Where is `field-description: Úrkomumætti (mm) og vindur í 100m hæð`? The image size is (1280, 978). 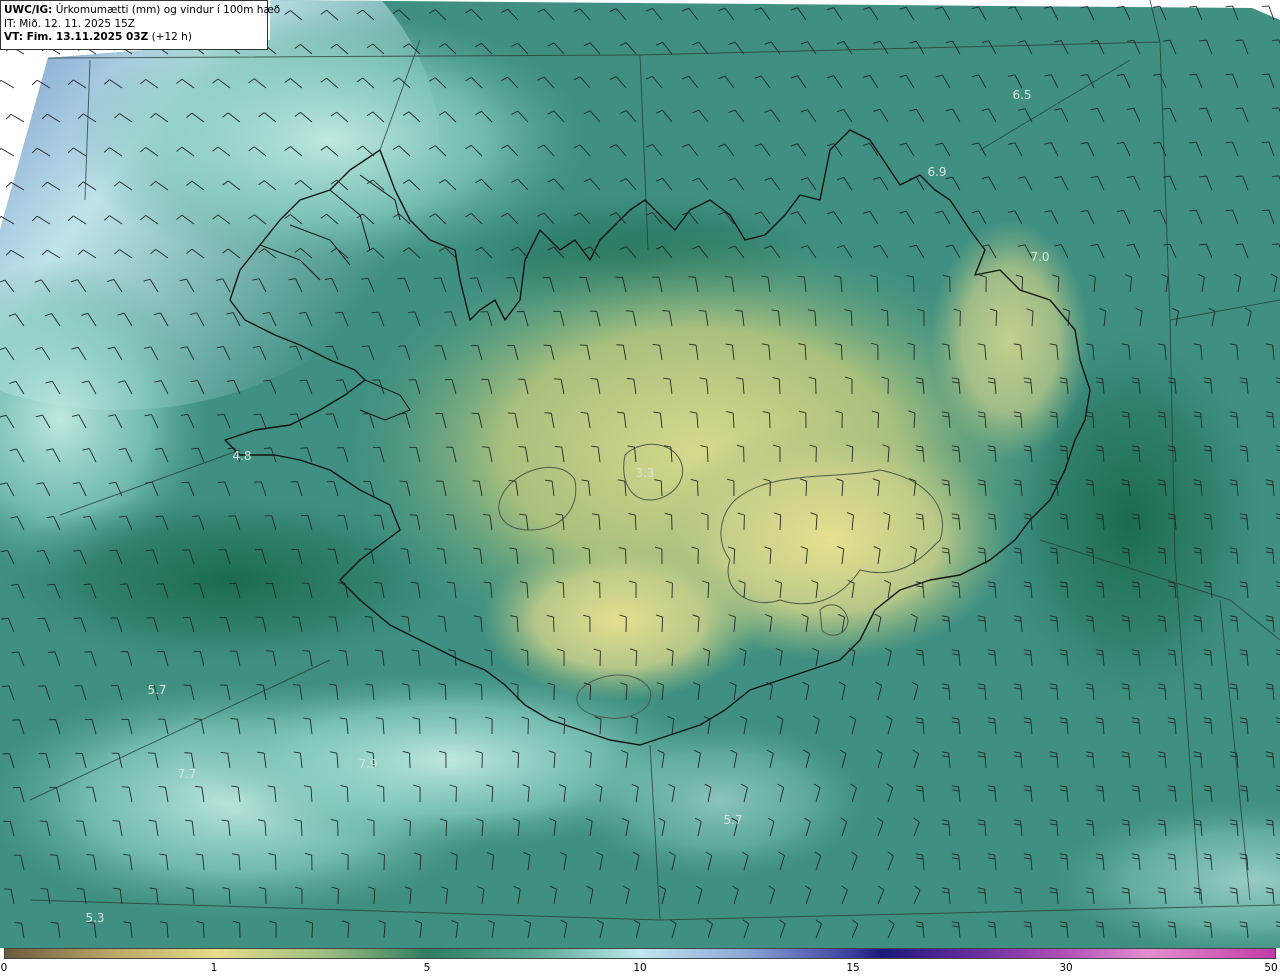 field-description: Úrkomumætti (mm) og vindur í 100m hæð is located at coordinates (166, 10).